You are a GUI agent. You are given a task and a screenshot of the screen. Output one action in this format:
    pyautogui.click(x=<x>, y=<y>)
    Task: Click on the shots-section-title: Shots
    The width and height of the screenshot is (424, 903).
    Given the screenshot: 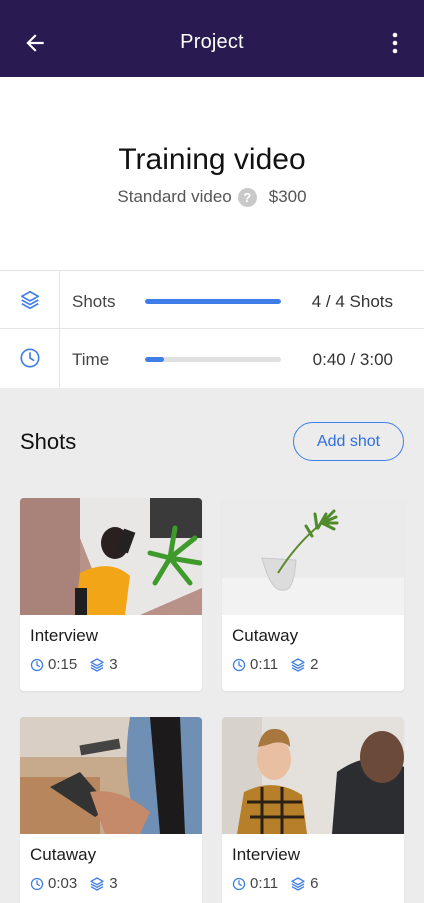 What is the action you would take?
    pyautogui.click(x=48, y=441)
    